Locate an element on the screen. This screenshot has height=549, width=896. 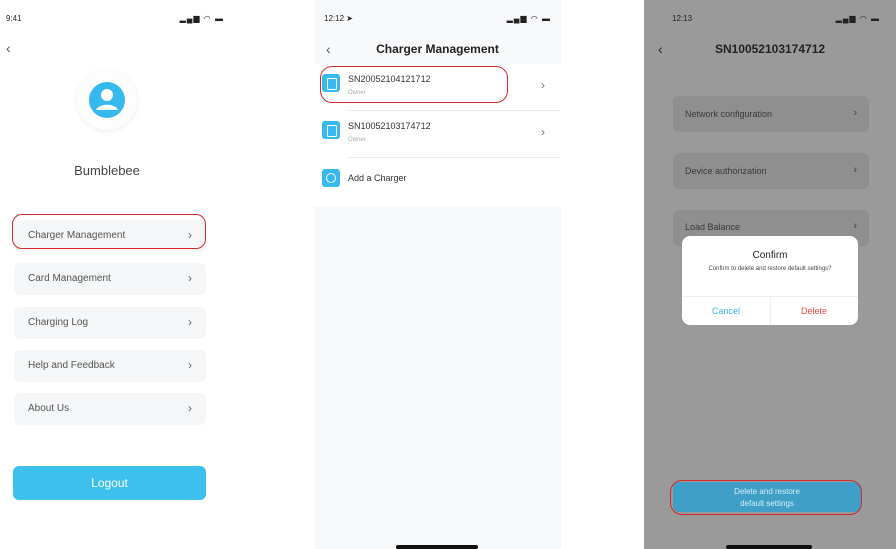
menu-item-label: Help and Feedback is located at coordinates (71, 365).